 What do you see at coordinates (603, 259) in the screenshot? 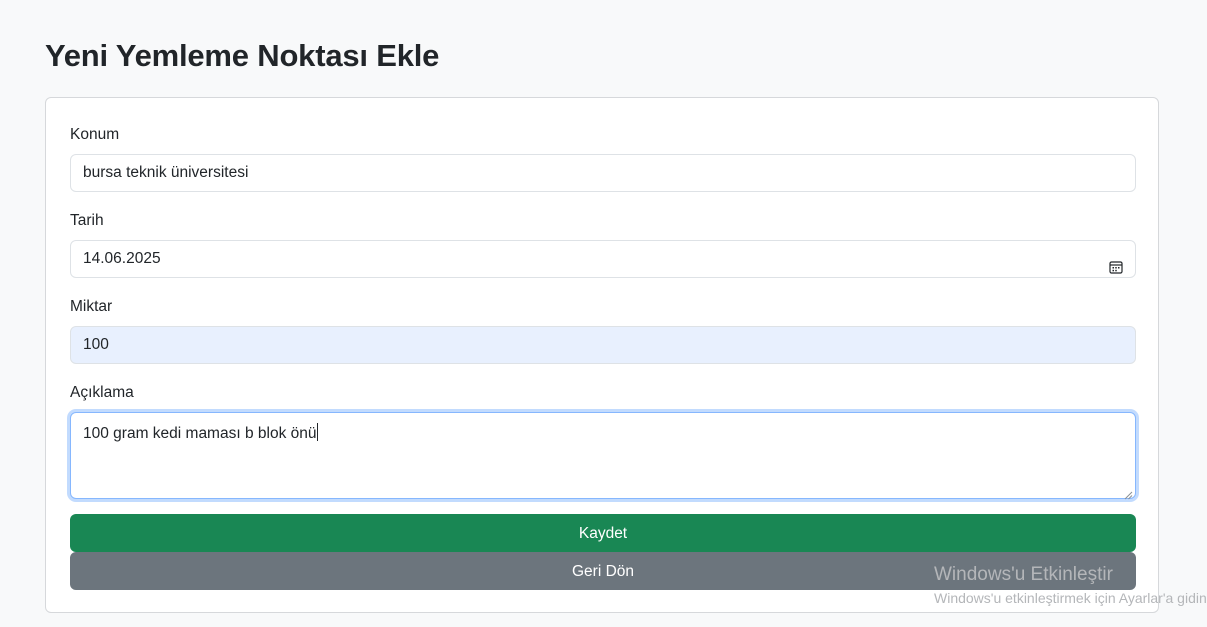
I see `date-input: 14.06.2025` at bounding box center [603, 259].